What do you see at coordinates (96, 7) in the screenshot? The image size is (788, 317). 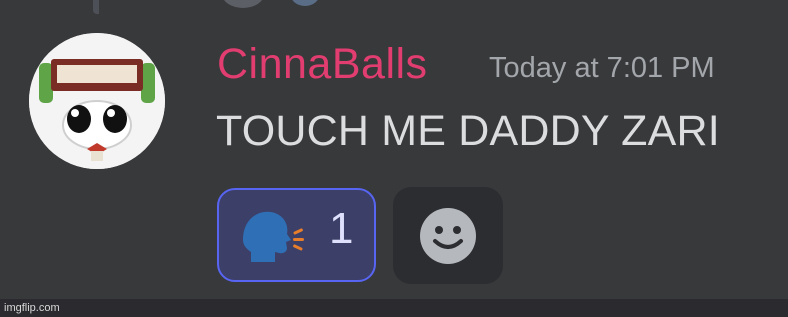 I see `reply-thread-line` at bounding box center [96, 7].